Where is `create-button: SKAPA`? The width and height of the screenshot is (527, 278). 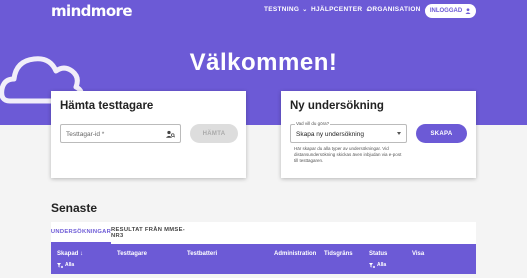 create-button: SKAPA is located at coordinates (441, 133).